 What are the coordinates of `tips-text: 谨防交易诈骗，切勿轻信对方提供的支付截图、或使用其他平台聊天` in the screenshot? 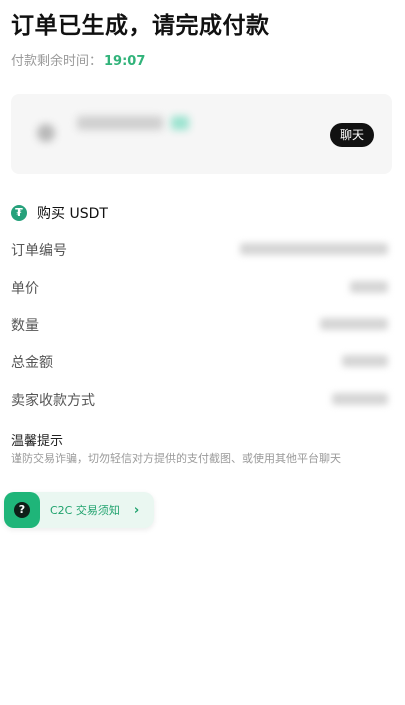 It's located at (176, 458).